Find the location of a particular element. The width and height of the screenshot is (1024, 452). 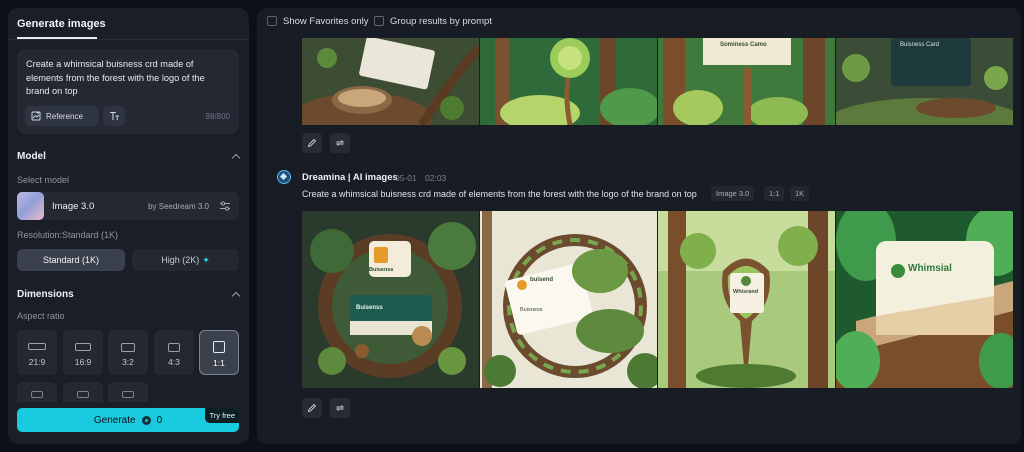

try-free-badge: Try free is located at coordinates (222, 415).